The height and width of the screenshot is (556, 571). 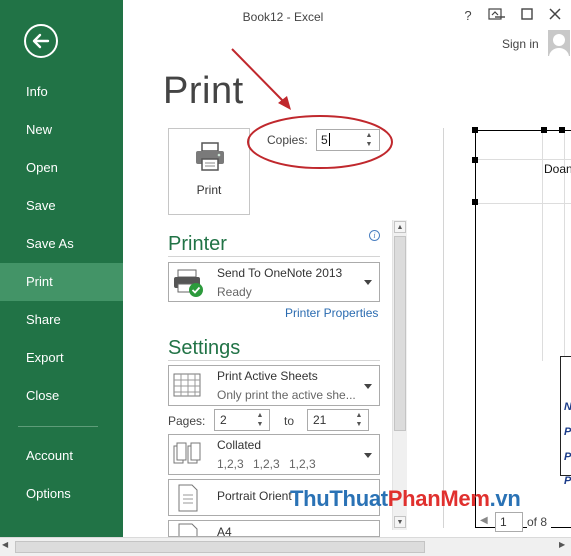 What do you see at coordinates (503, 522) in the screenshot?
I see `current-page-value: 1` at bounding box center [503, 522].